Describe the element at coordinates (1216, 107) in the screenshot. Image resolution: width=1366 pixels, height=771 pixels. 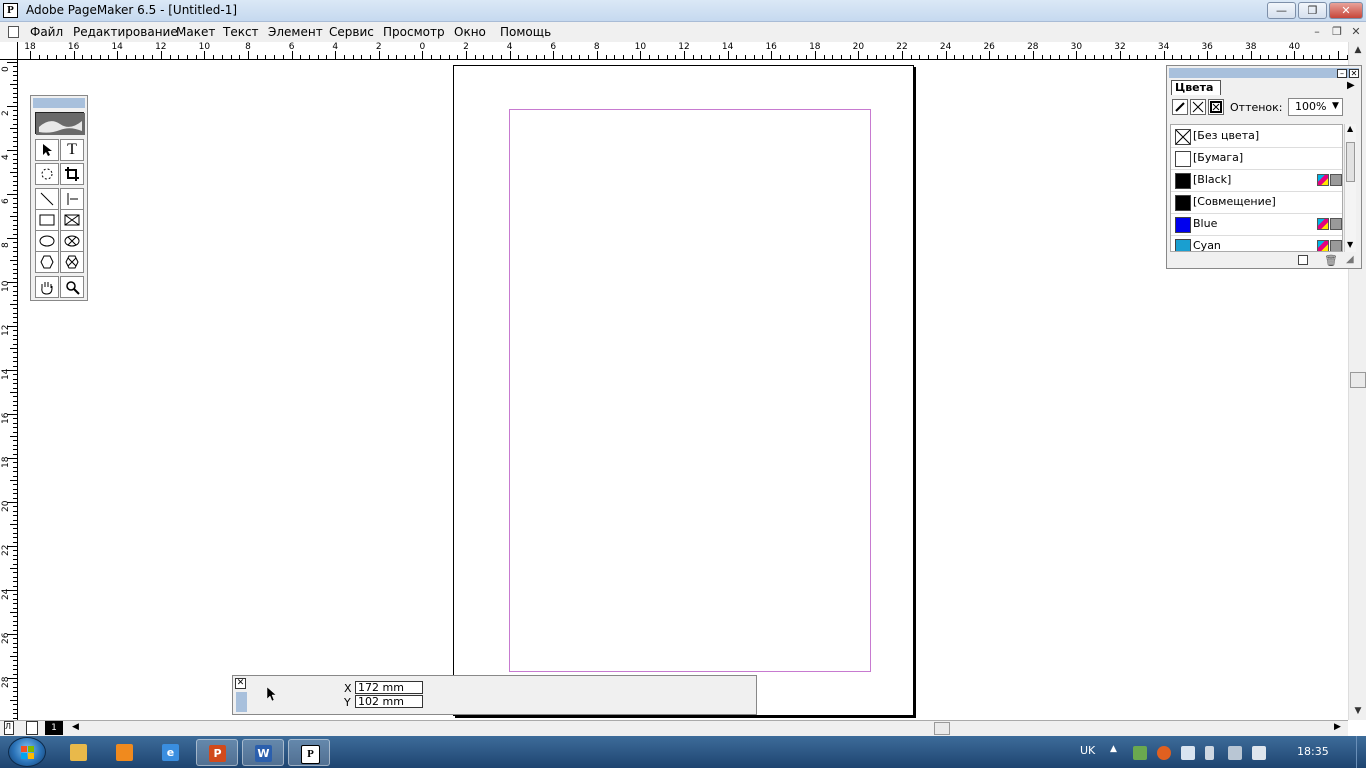
I see `fill-and-stroke-icon` at that location.